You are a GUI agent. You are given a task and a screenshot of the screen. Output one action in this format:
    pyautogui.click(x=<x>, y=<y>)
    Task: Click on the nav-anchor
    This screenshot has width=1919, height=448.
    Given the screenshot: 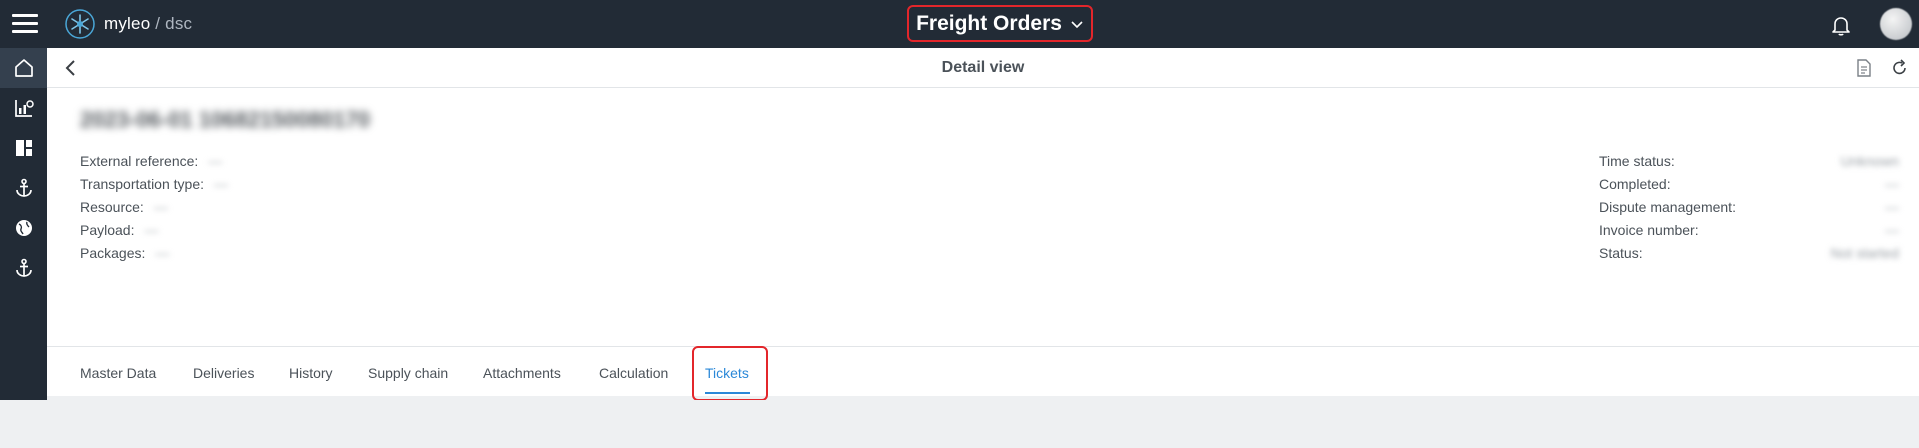 What is the action you would take?
    pyautogui.click(x=23, y=268)
    